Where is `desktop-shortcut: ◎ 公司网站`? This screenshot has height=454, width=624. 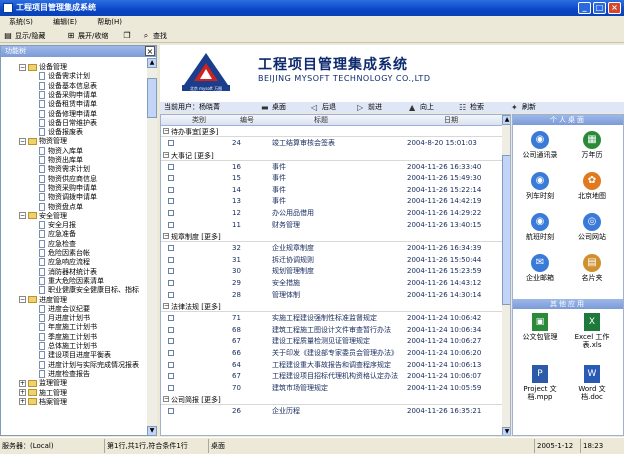
desktop-shortcut: ◎ 公司网站 is located at coordinates (592, 227).